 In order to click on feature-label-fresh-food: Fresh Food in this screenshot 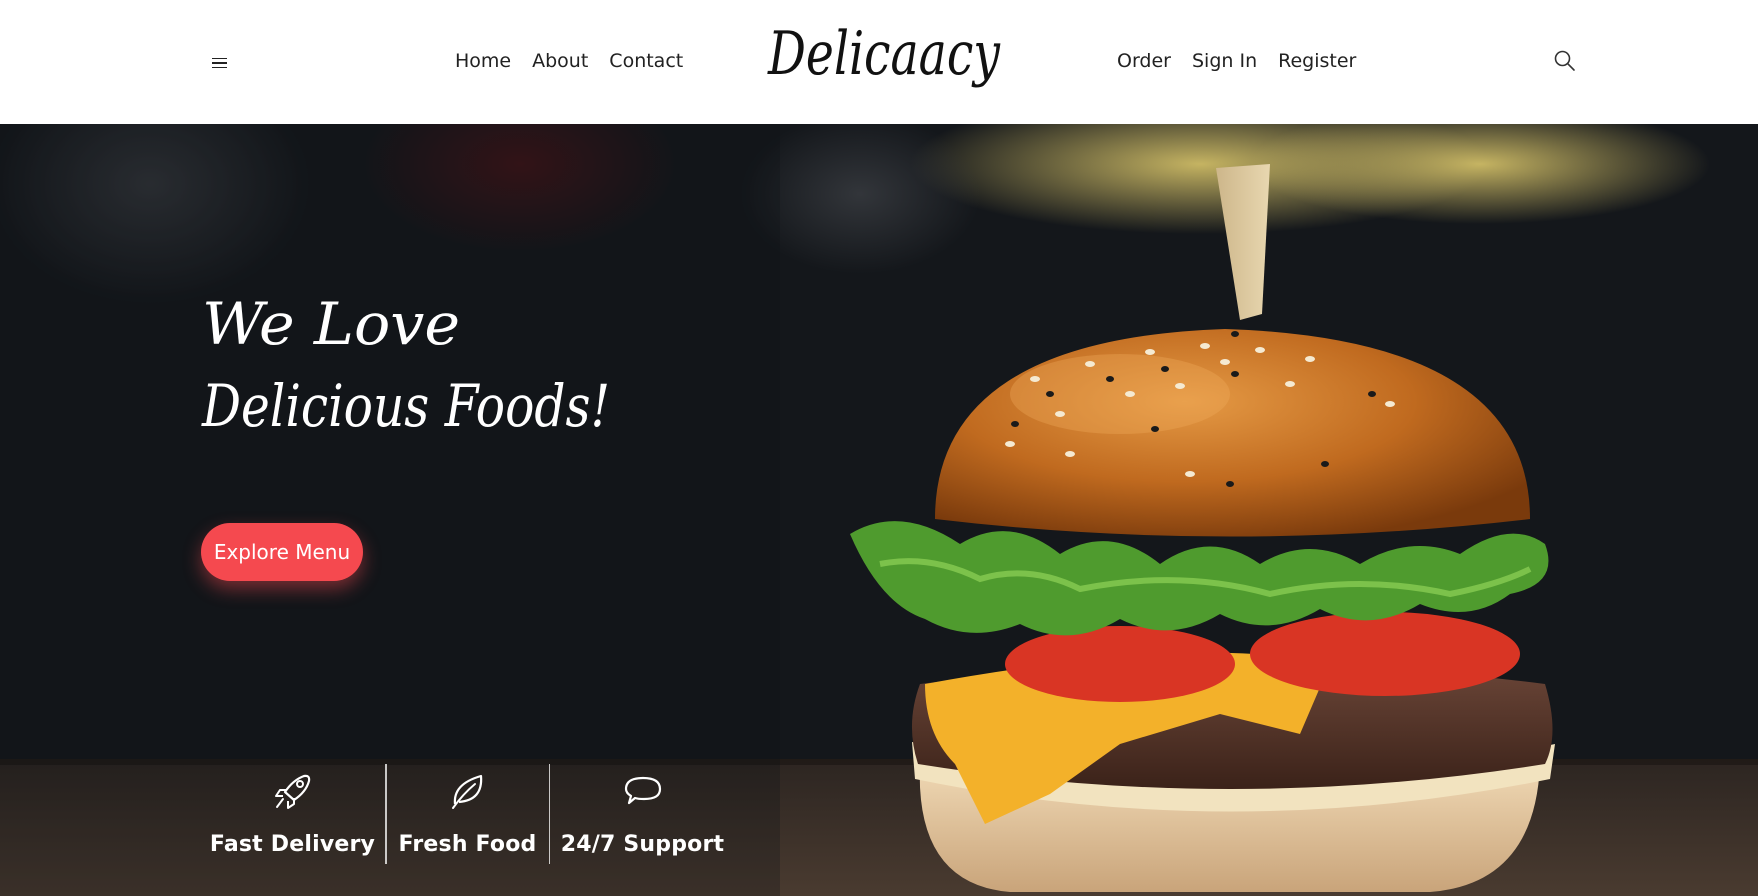, I will do `click(467, 844)`.